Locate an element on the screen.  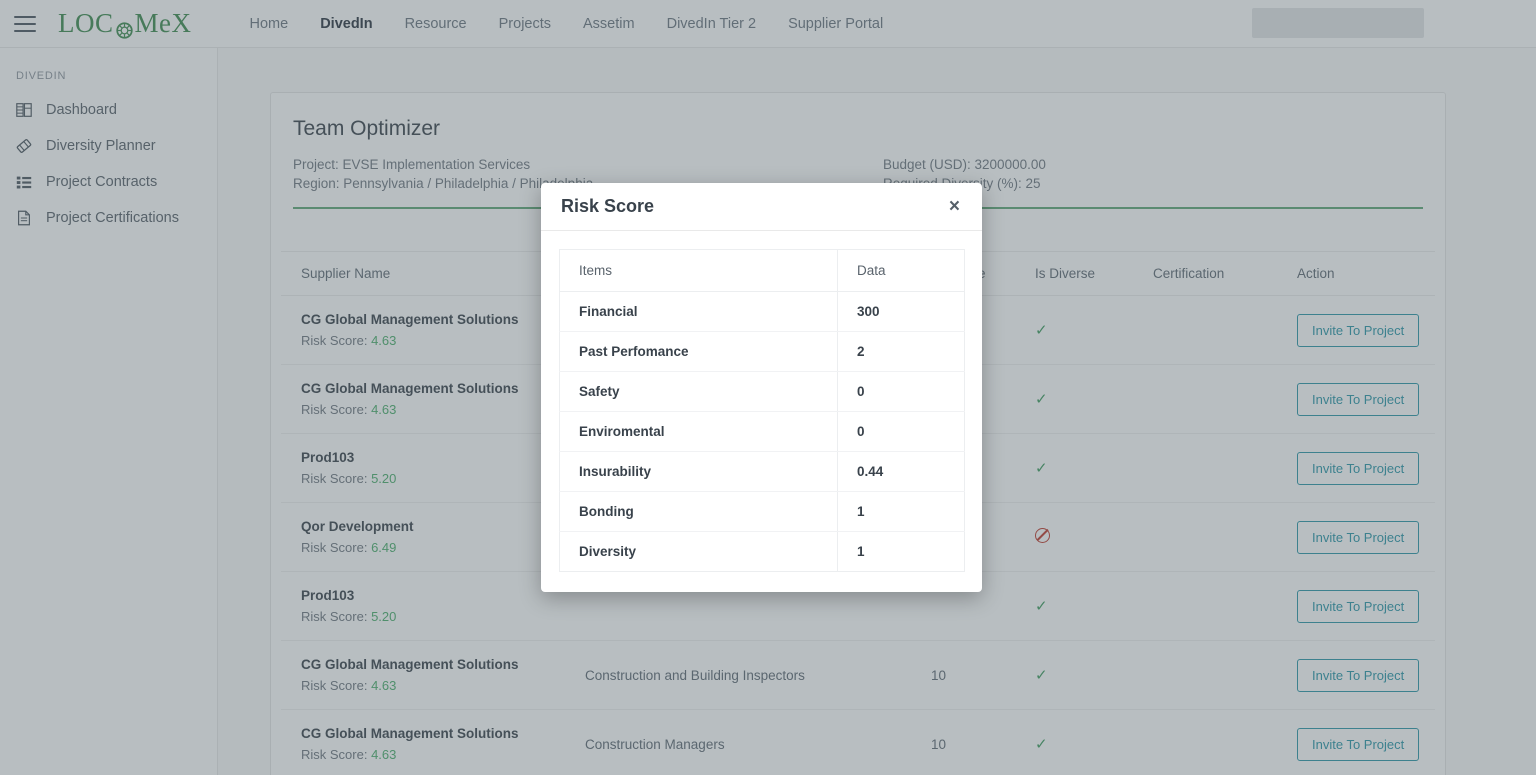
cell-item: Enviromental is located at coordinates (698, 431).